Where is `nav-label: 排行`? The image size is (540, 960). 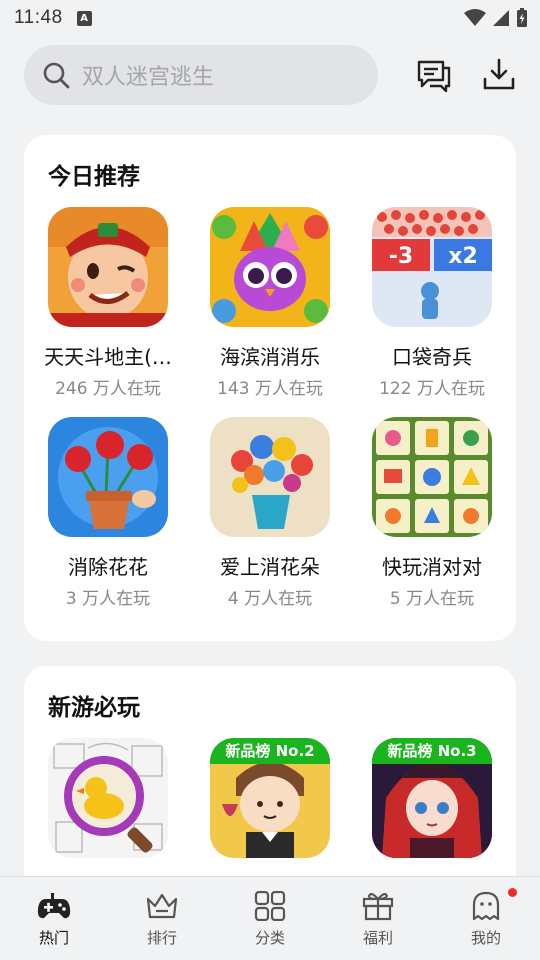 nav-label: 排行 is located at coordinates (161, 938).